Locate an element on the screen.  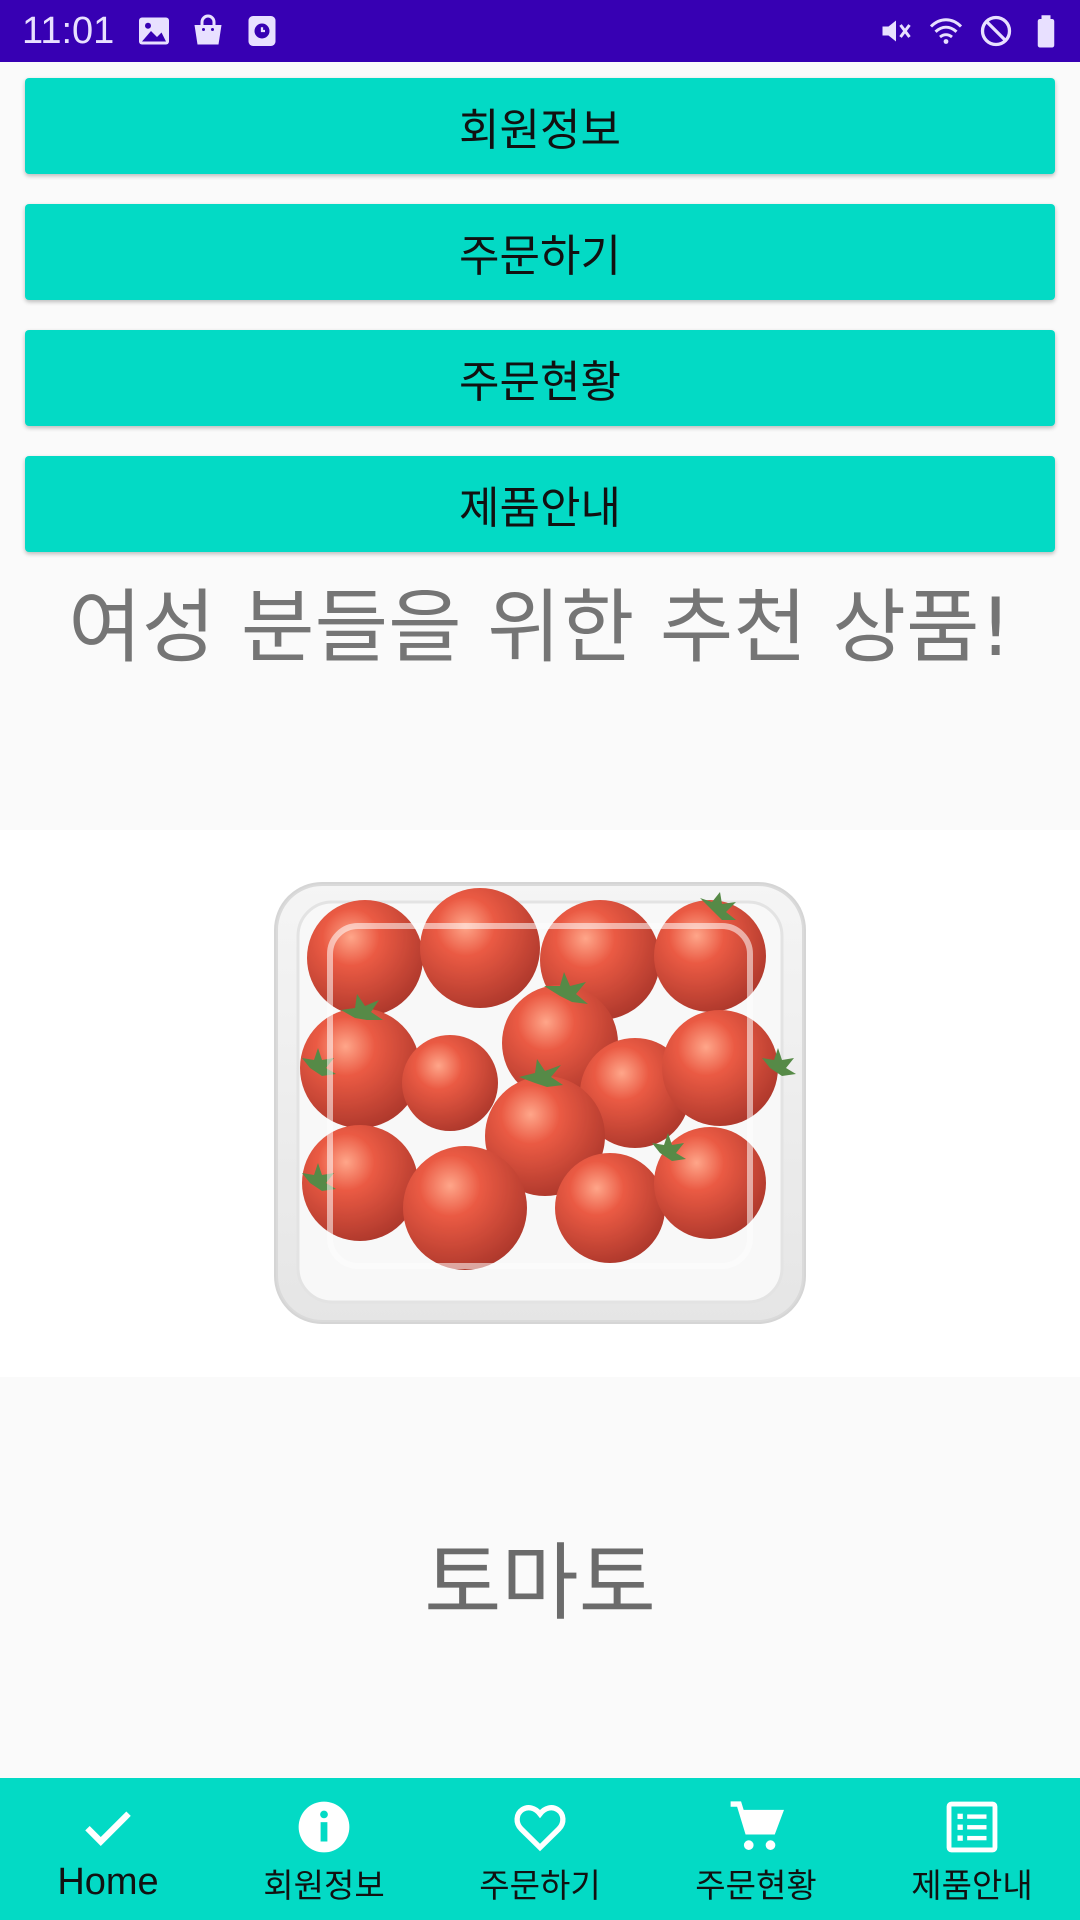
nav-item-product-info: 제품안내 is located at coordinates (972, 1849).